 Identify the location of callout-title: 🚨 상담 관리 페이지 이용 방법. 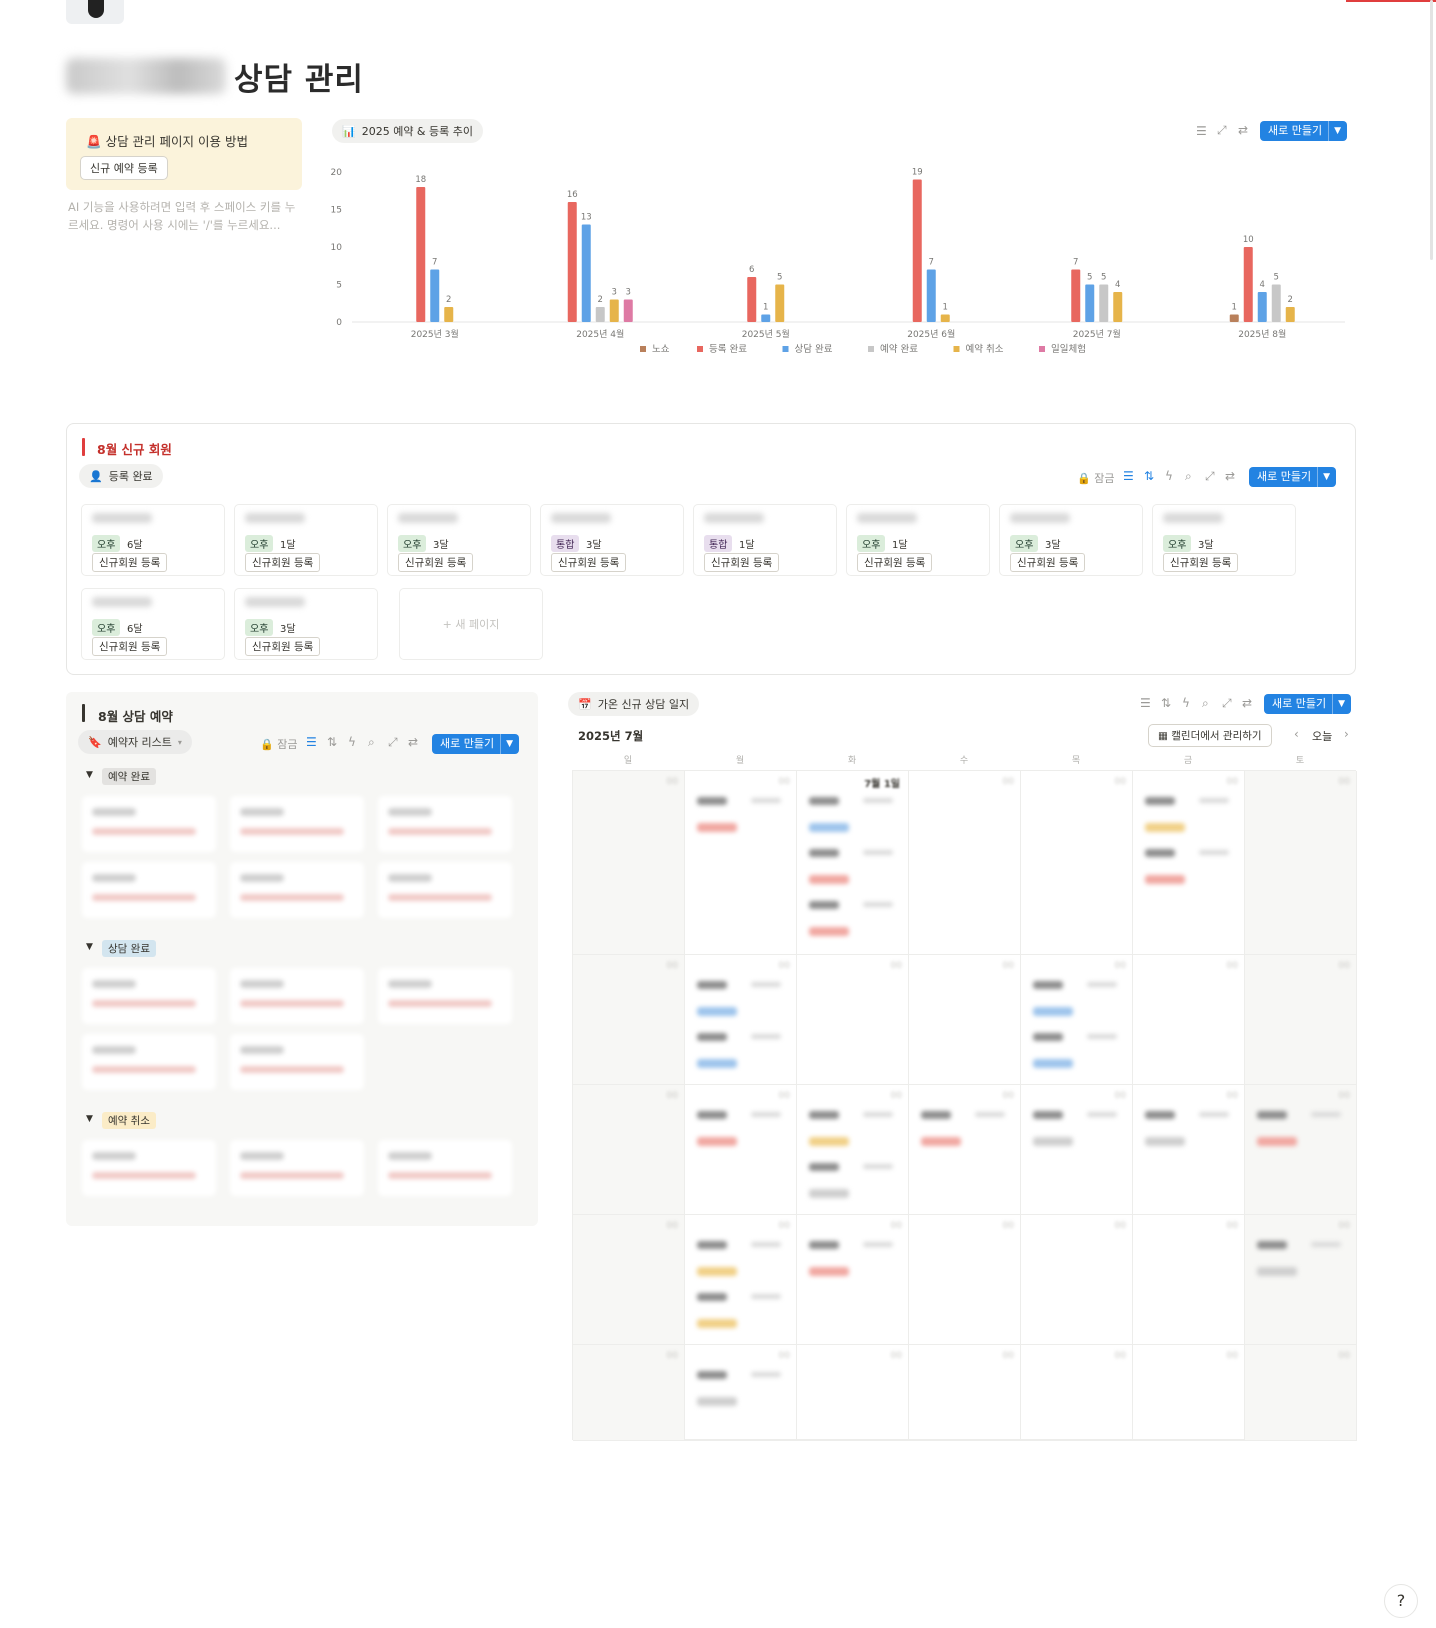
(167, 140).